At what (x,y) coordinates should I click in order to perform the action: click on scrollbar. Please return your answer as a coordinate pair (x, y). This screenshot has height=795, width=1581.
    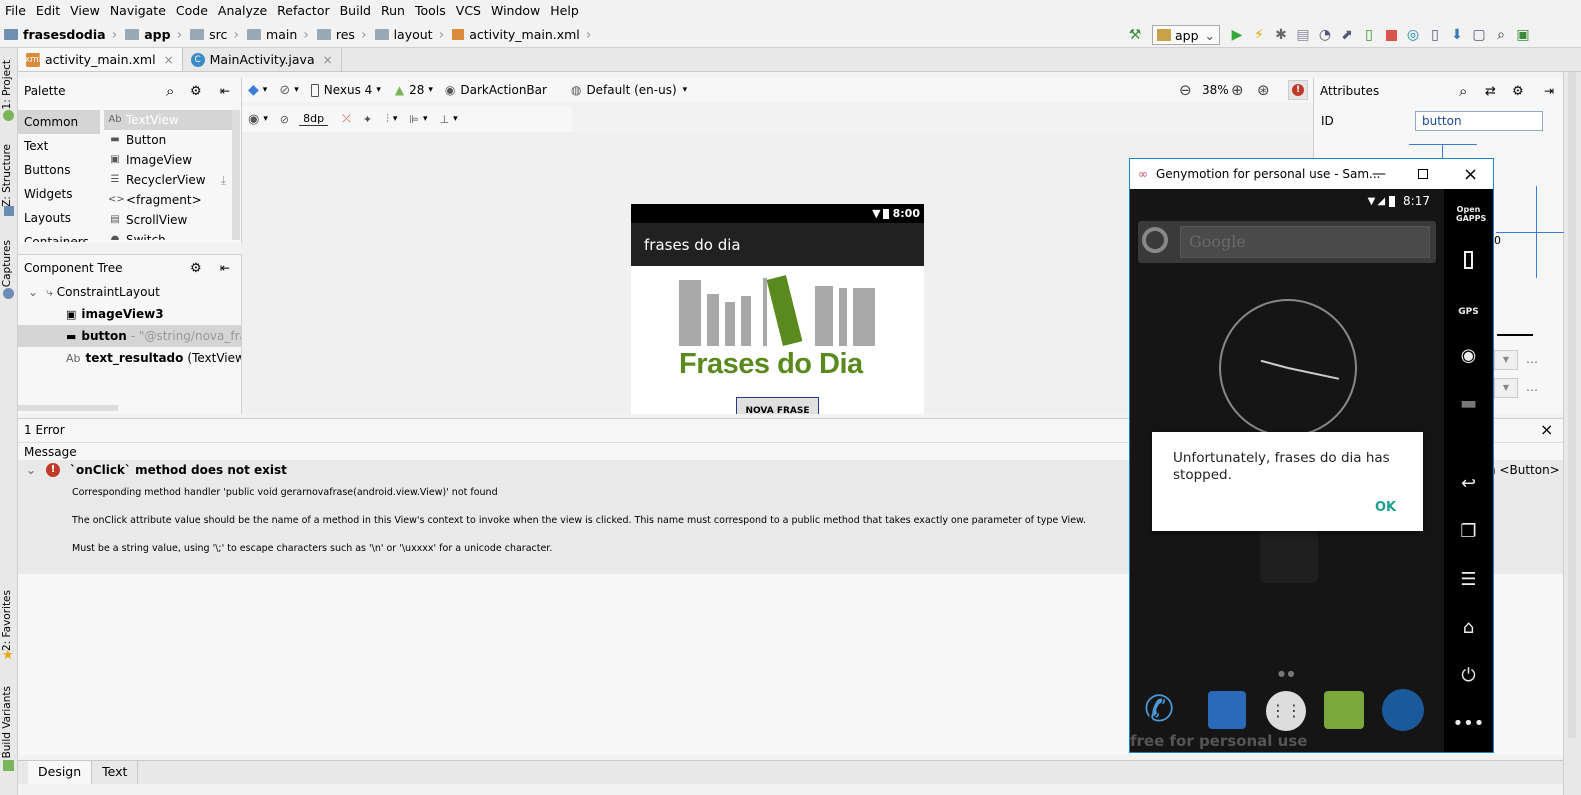
    Looking at the image, I should click on (1572, 393).